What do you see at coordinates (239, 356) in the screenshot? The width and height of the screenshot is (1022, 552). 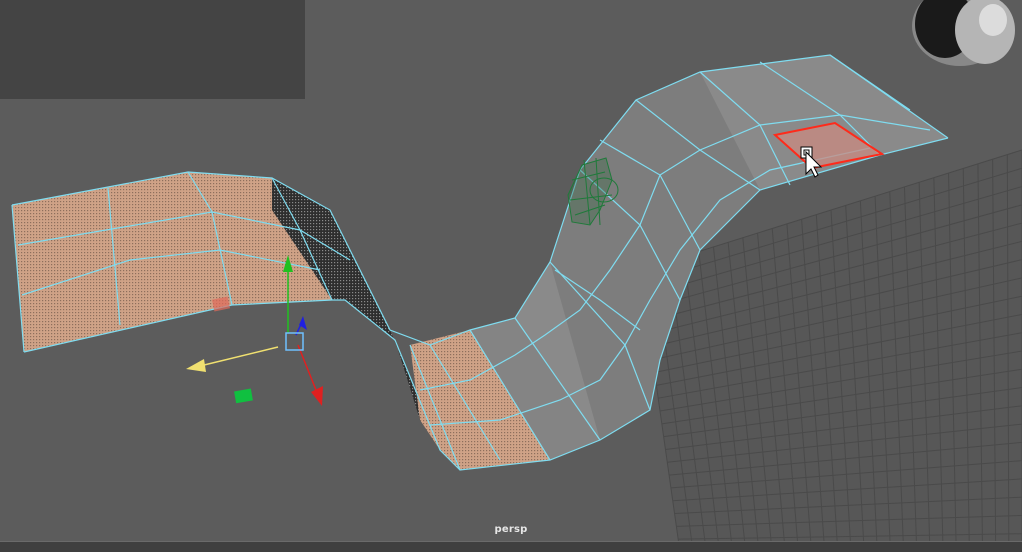 I see `move-direction-line` at bounding box center [239, 356].